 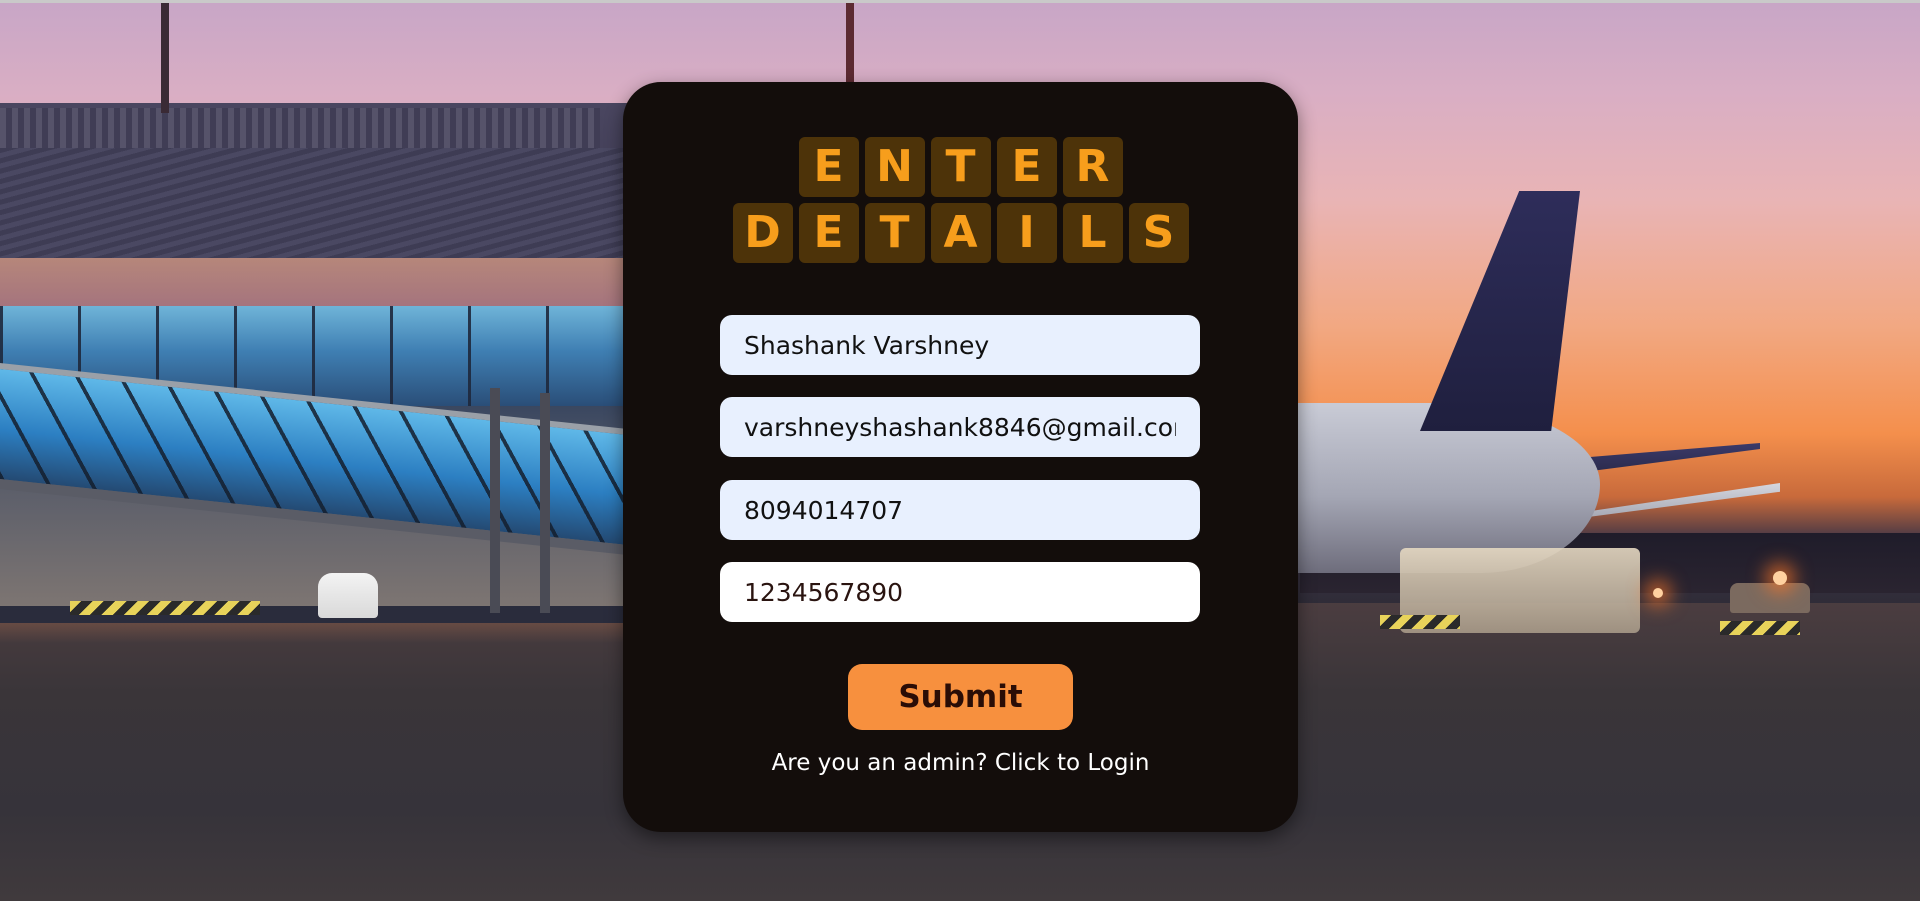 What do you see at coordinates (1092, 233) in the screenshot?
I see `title-tile: L` at bounding box center [1092, 233].